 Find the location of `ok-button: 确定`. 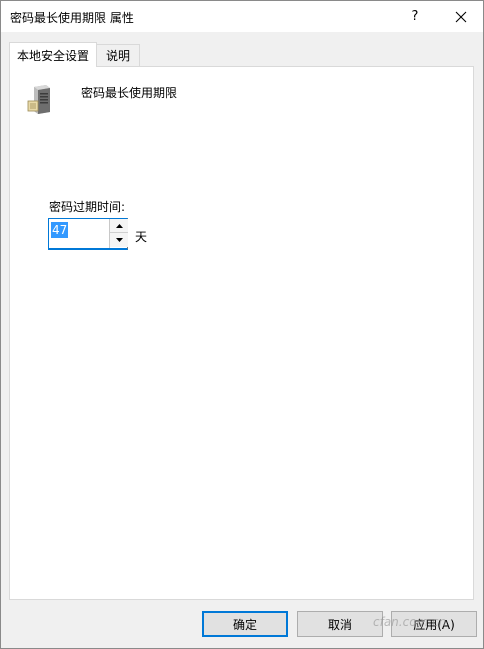

ok-button: 确定 is located at coordinates (245, 624).